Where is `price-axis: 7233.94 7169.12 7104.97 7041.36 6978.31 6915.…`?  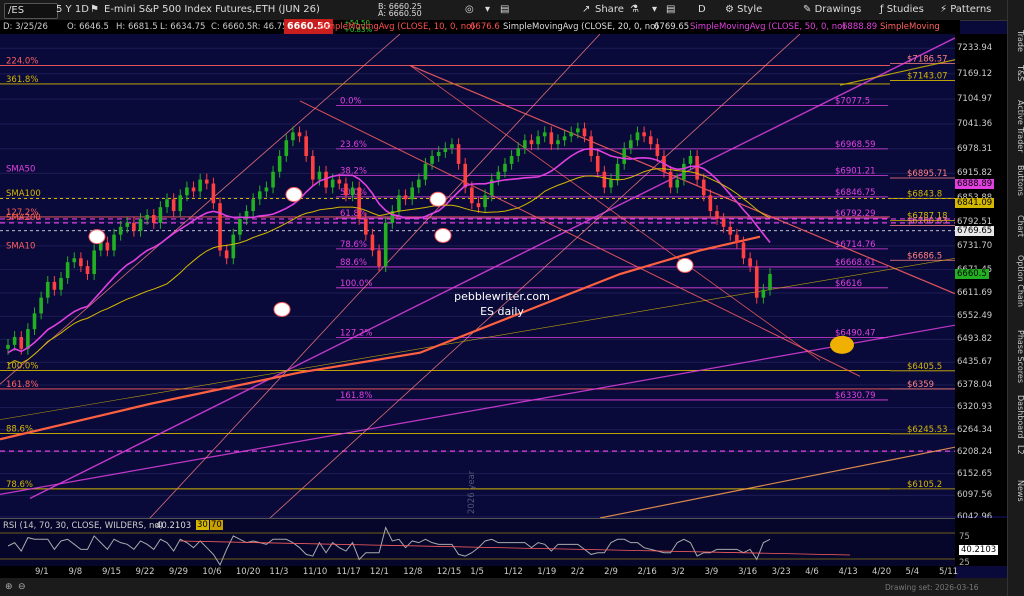 price-axis: 7233.94 7169.12 7104.97 7041.36 6978.31 6915.… is located at coordinates (981, 278).